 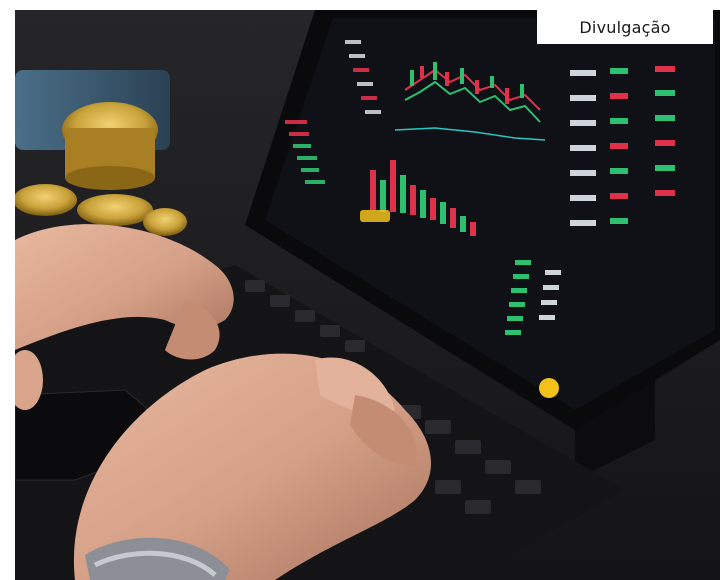 I want to click on trade-action-button, so click(x=549, y=388).